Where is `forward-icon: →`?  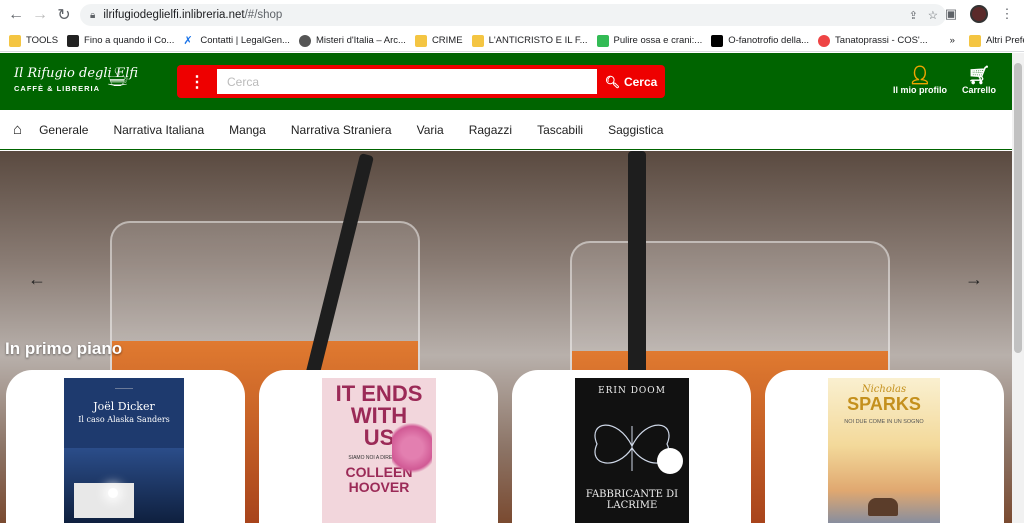
forward-icon: → is located at coordinates (40, 15).